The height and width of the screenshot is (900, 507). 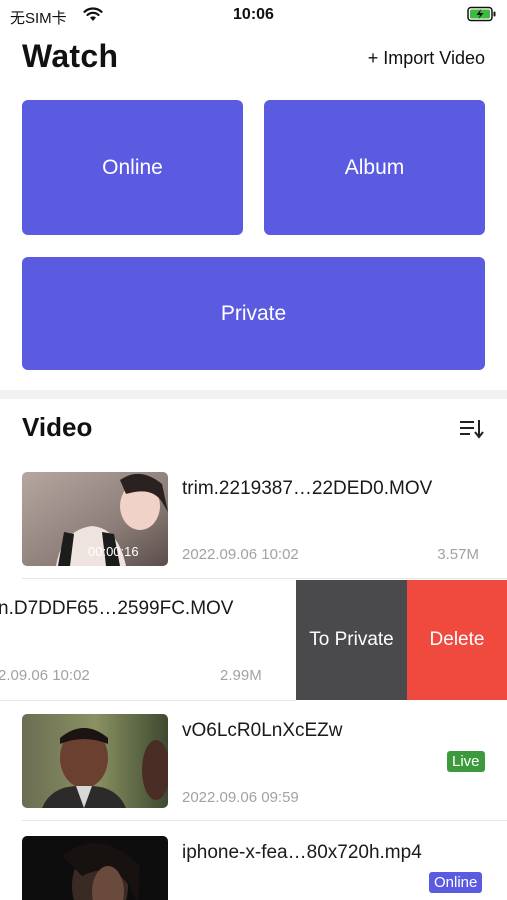 What do you see at coordinates (307, 488) in the screenshot?
I see `video-name: trim.2219387…22DED0.MOV` at bounding box center [307, 488].